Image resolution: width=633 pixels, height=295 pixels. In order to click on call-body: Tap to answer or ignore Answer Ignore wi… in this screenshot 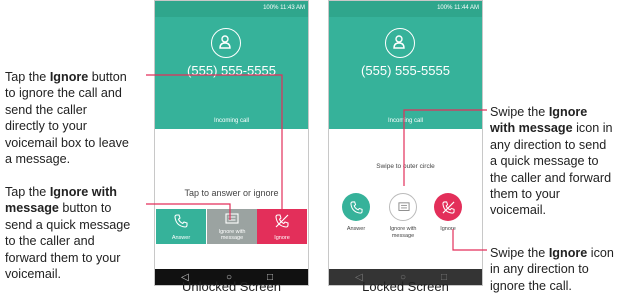, I will do `click(231, 199)`.